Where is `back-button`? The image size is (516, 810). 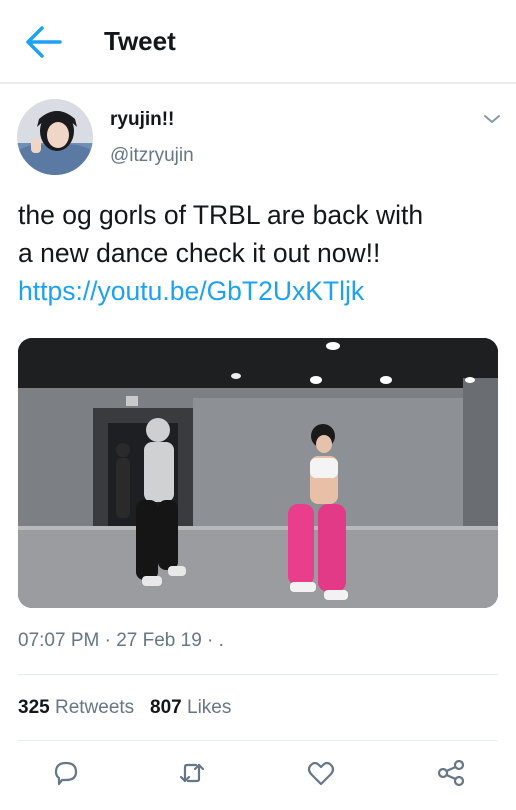 back-button is located at coordinates (44, 42).